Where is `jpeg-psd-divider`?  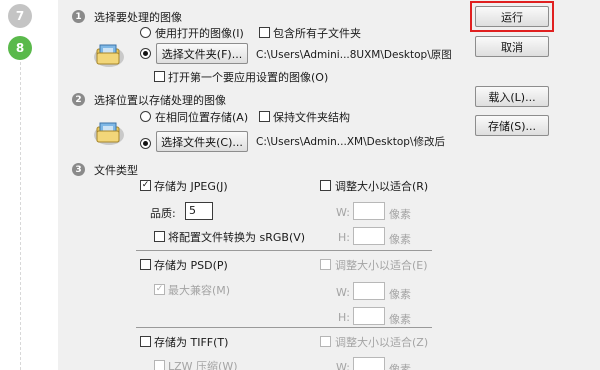
jpeg-psd-divider is located at coordinates (284, 250).